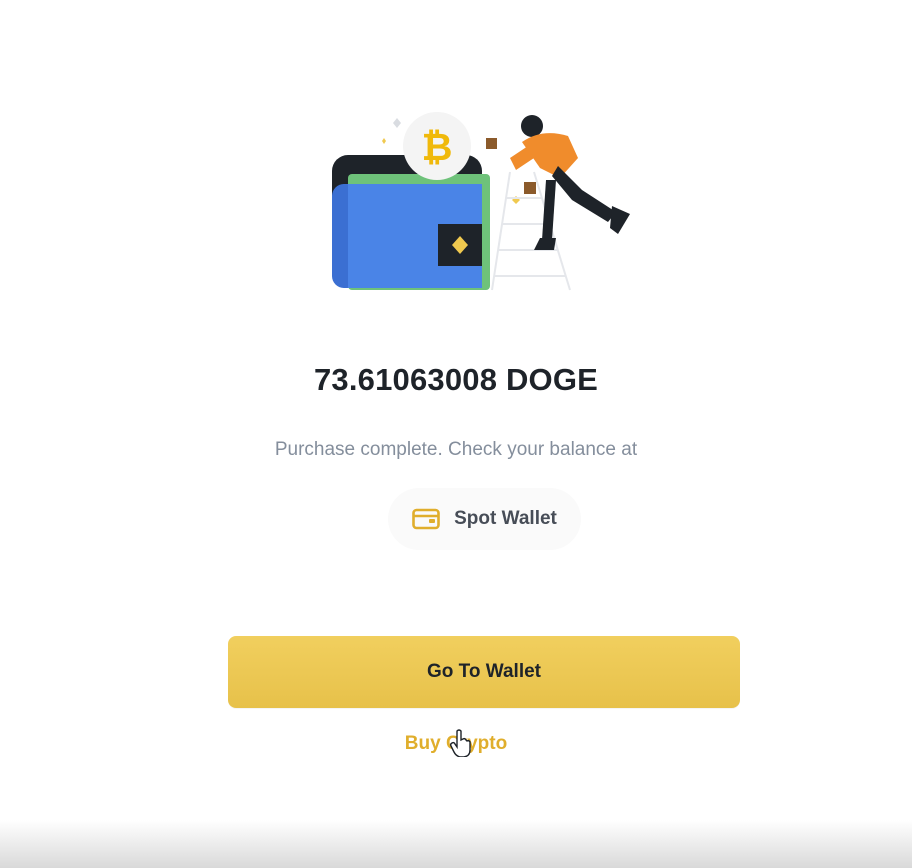 The width and height of the screenshot is (912, 868). I want to click on wallet-icon, so click(426, 519).